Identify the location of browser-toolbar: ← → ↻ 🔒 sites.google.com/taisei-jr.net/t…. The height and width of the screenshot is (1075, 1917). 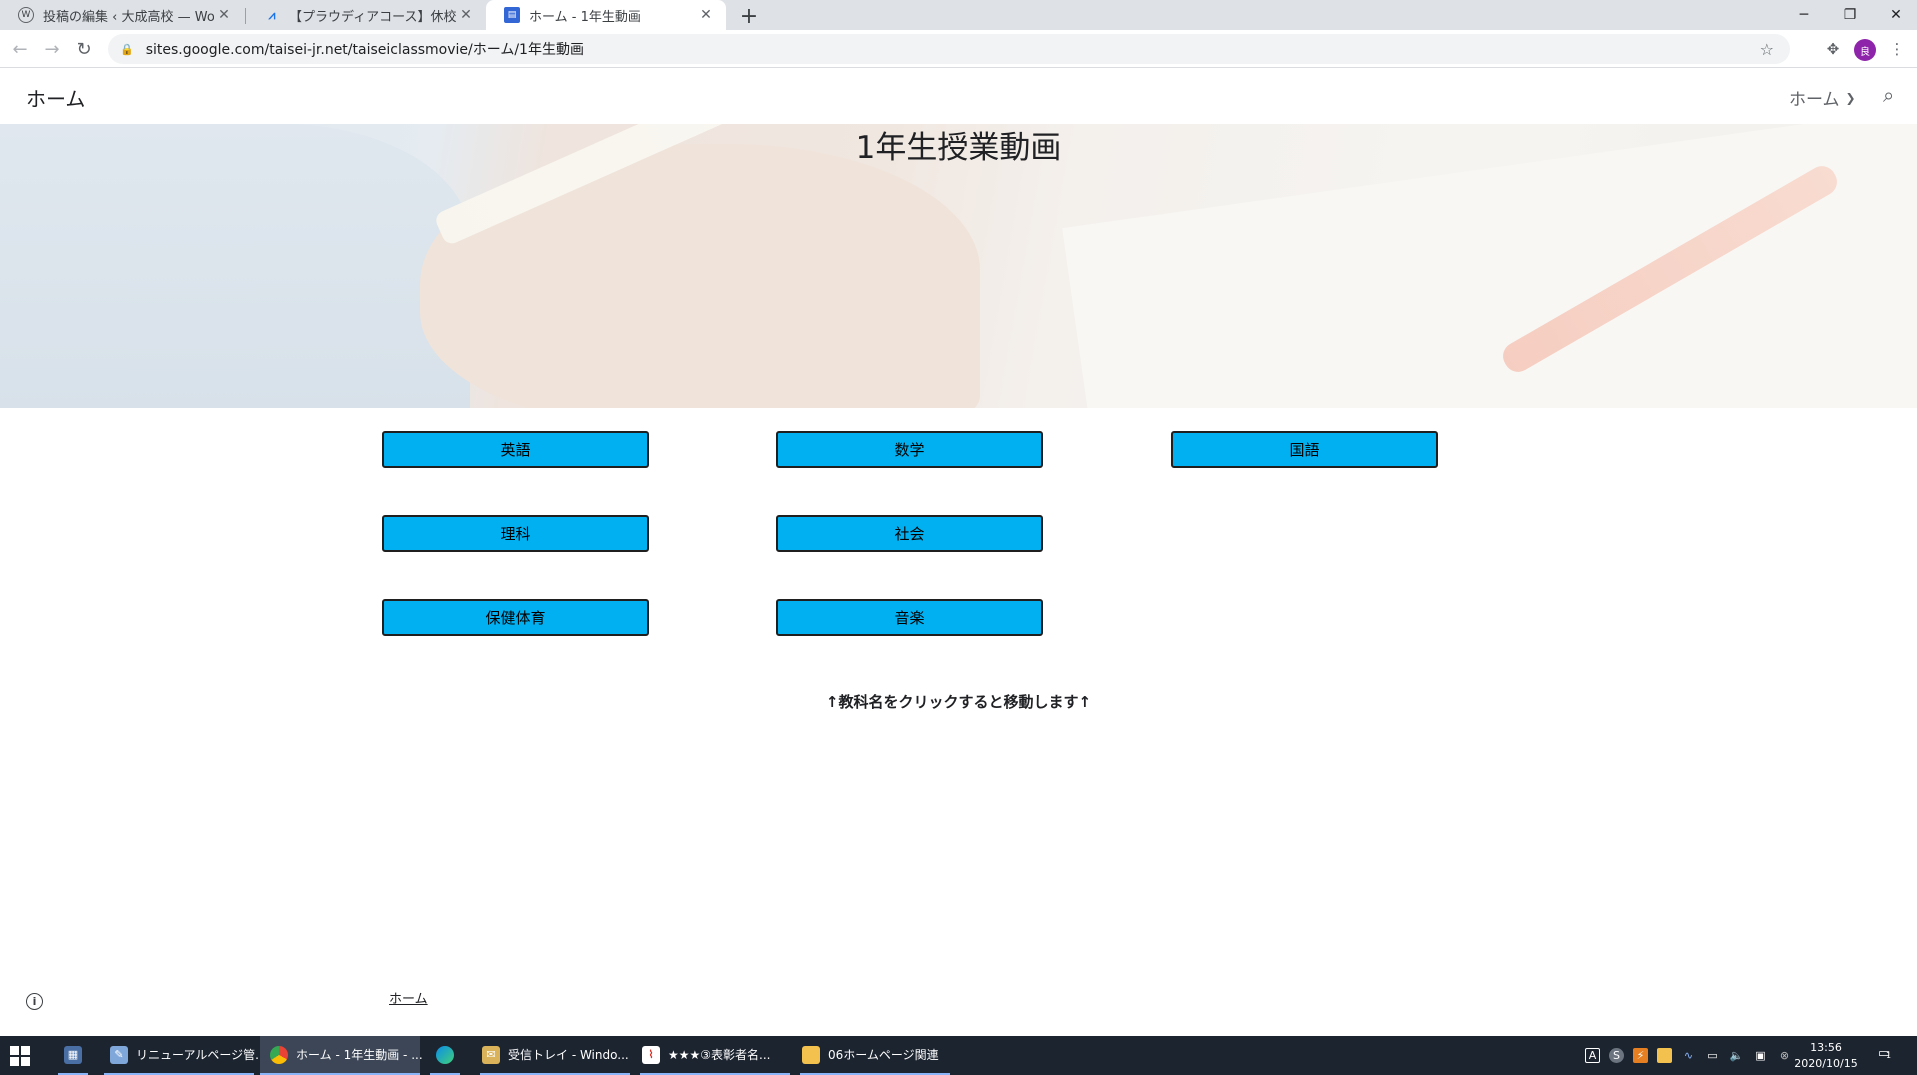
(958, 49).